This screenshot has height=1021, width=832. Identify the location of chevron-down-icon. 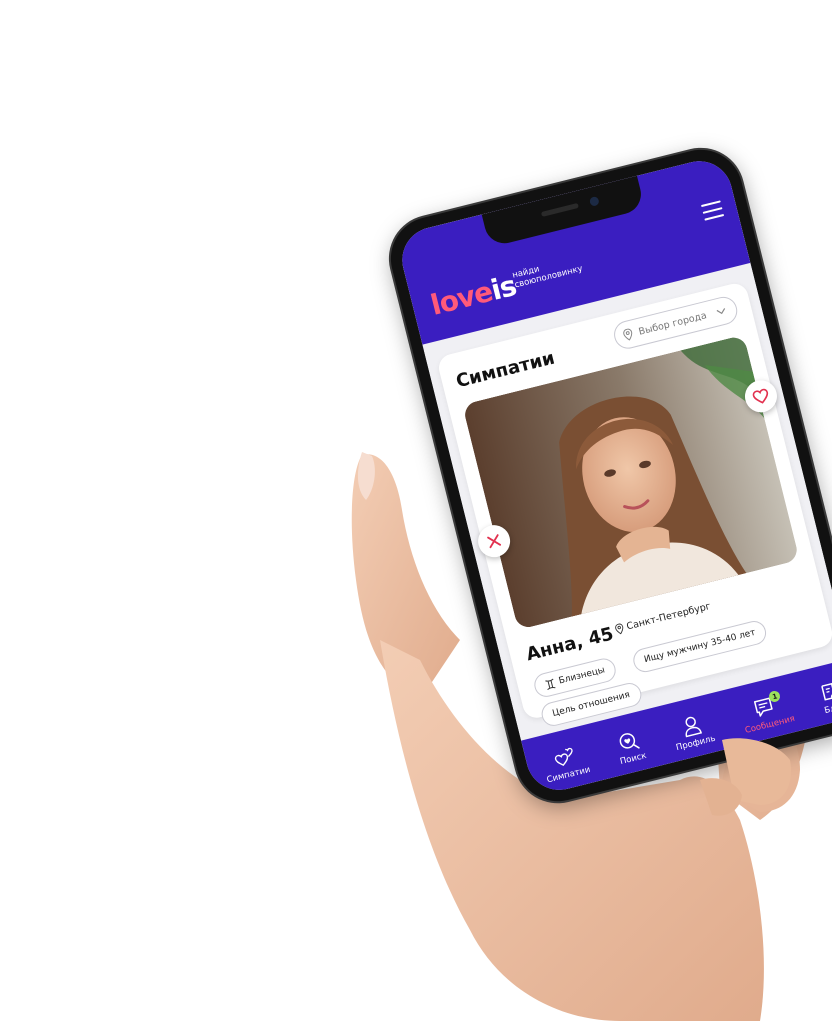
(721, 311).